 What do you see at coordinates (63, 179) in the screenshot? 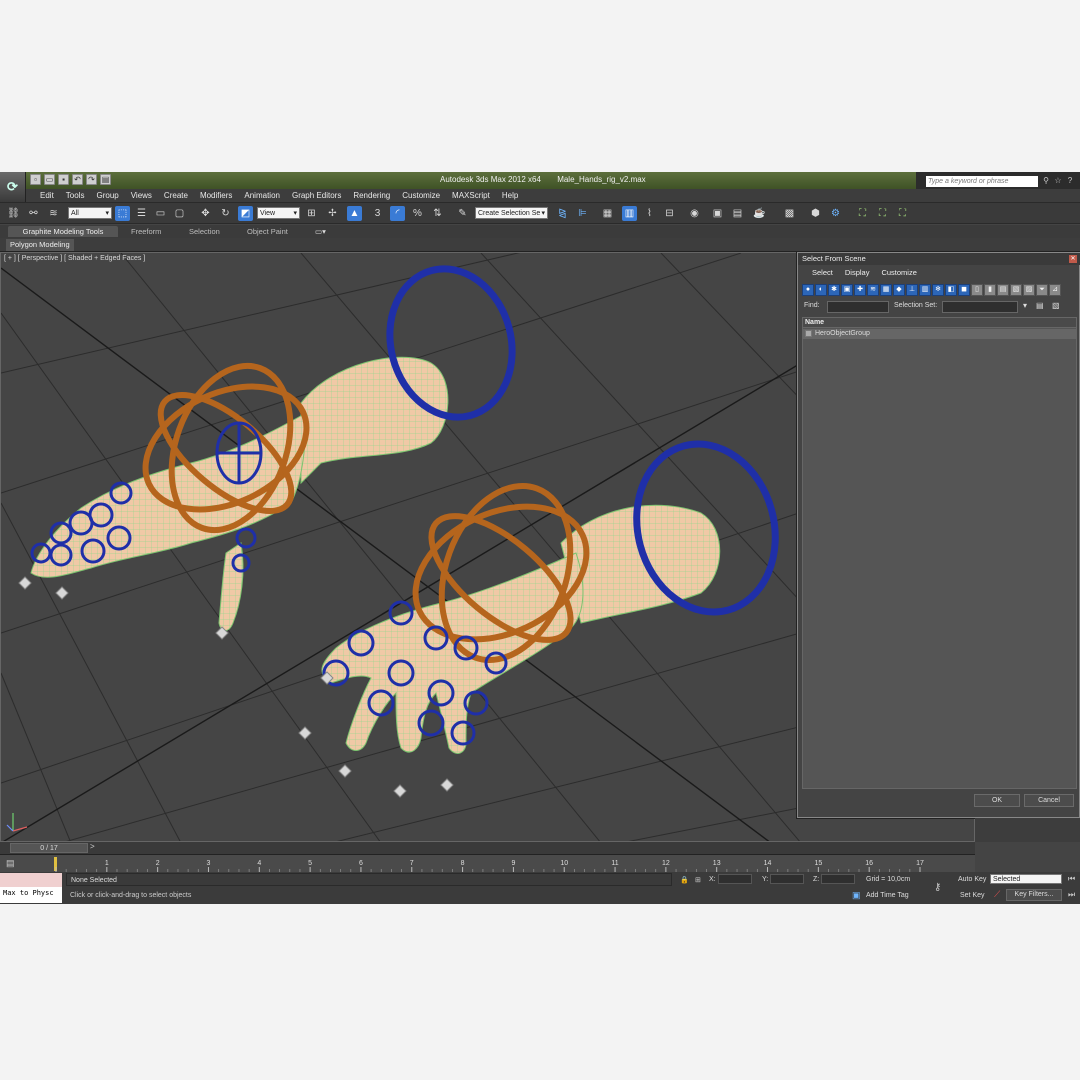
I see `save-file-icon: ▪` at bounding box center [63, 179].